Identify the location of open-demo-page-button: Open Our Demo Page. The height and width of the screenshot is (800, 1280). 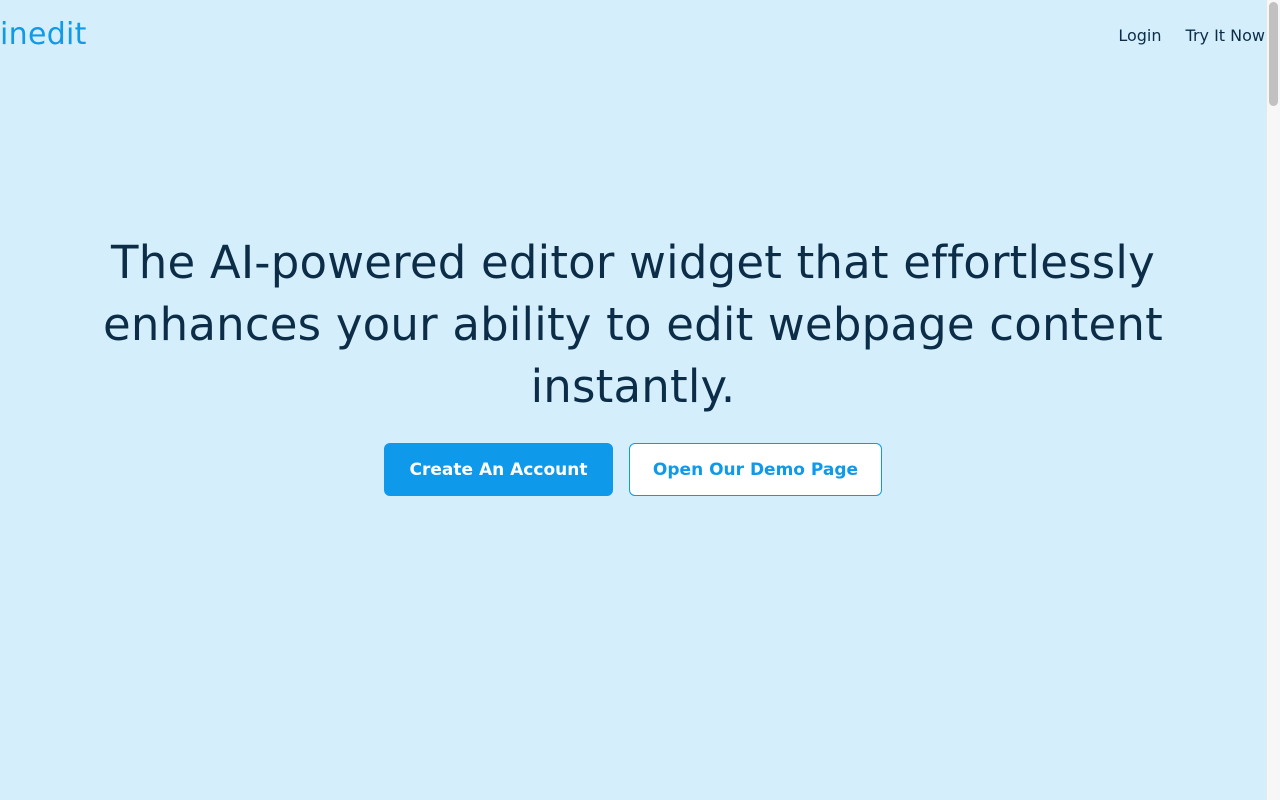
(755, 469).